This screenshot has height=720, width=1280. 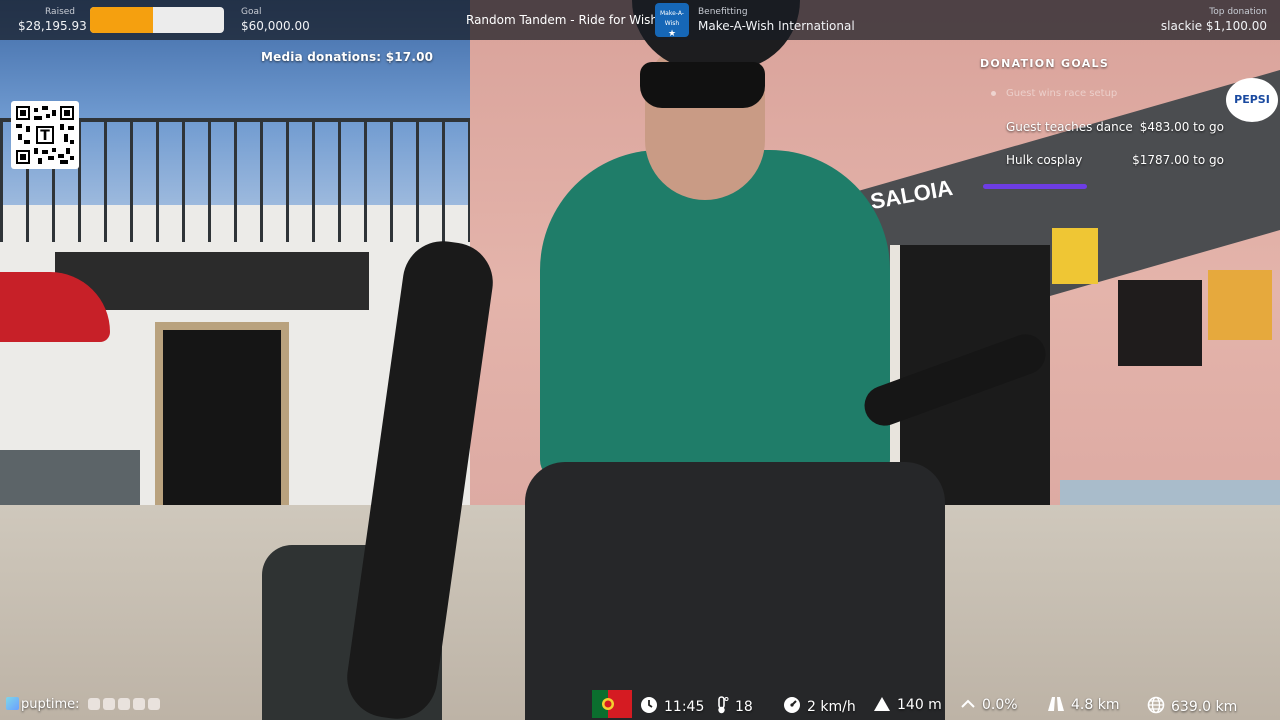 I want to click on pepsi-logo: PEPSI, so click(x=1252, y=100).